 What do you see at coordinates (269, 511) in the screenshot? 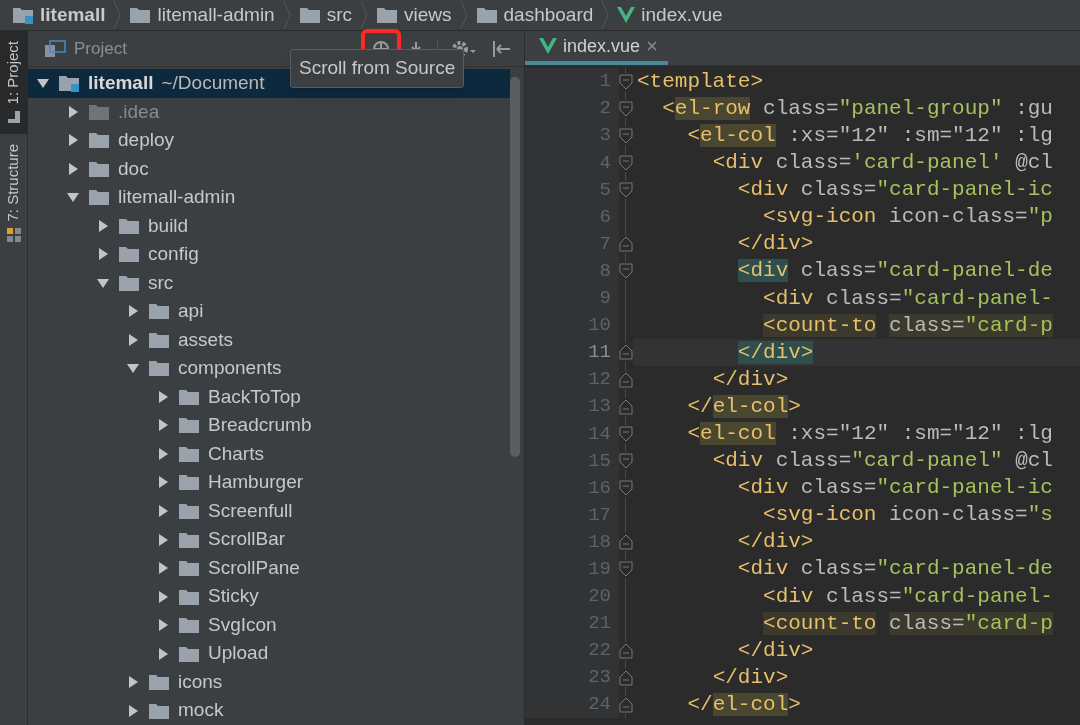
I see `tree-row: Screenfull` at bounding box center [269, 511].